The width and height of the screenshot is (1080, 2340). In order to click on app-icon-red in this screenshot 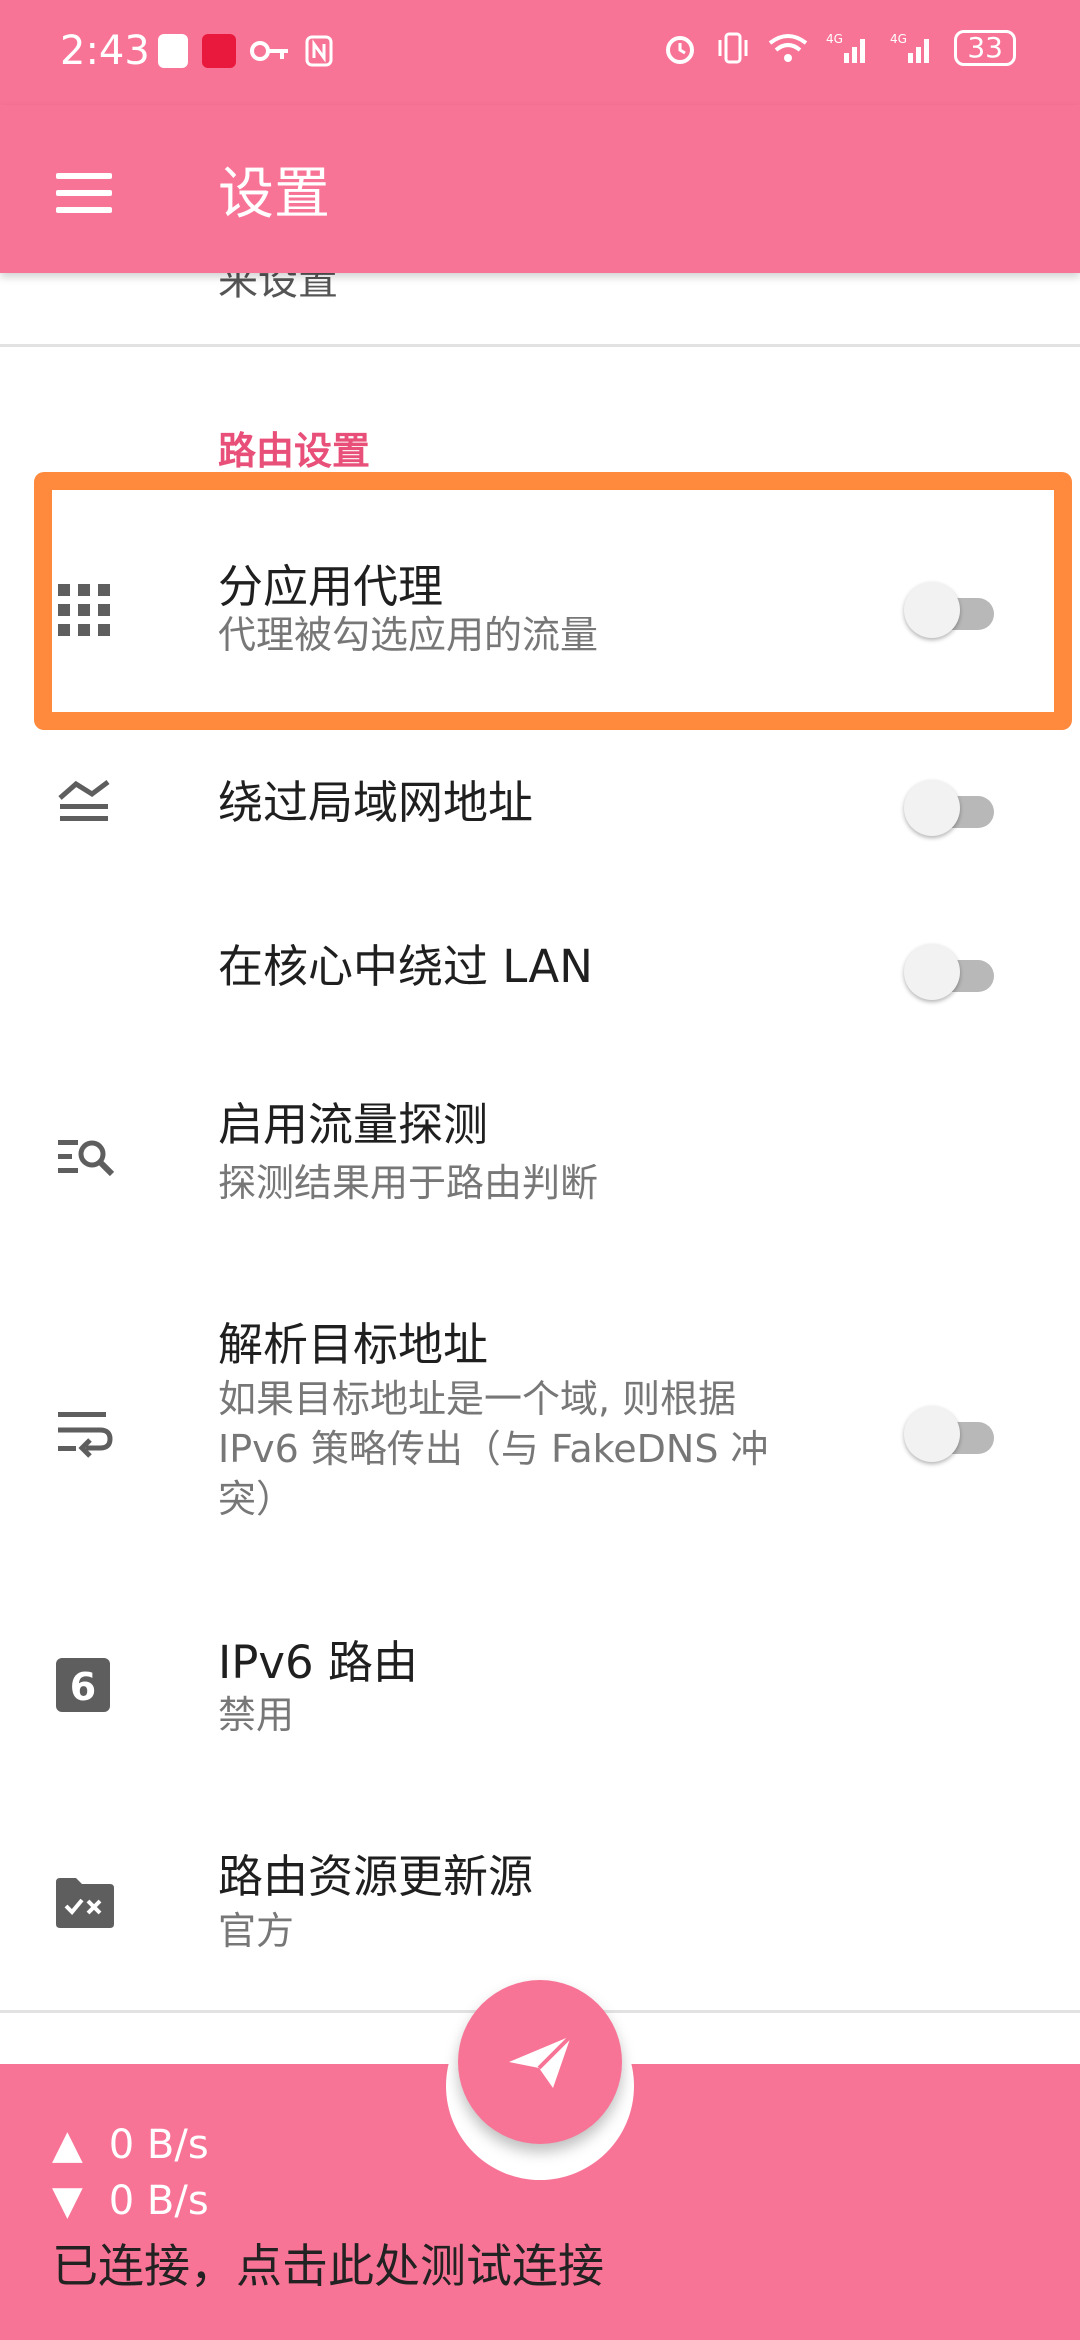, I will do `click(219, 51)`.